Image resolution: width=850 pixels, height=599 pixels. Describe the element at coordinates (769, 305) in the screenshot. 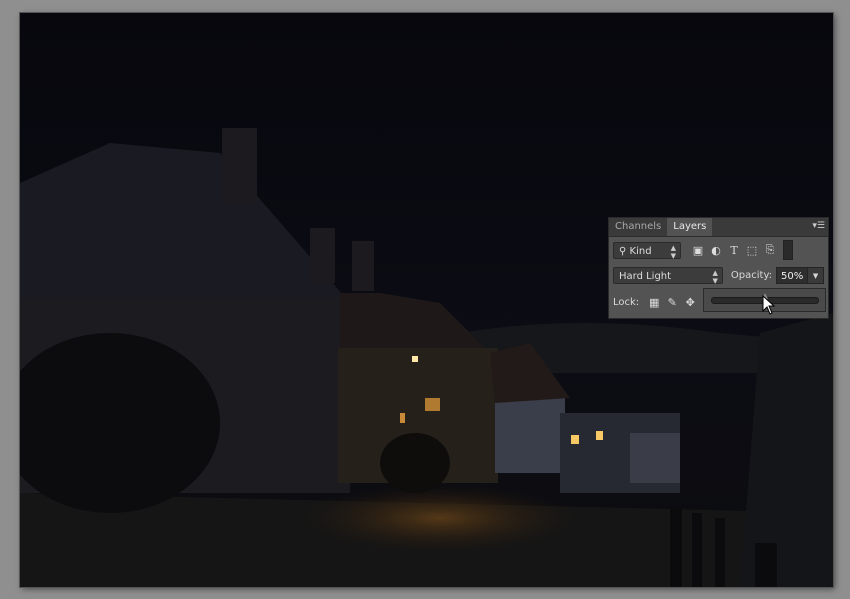

I see `mouse-cursor-icon` at that location.